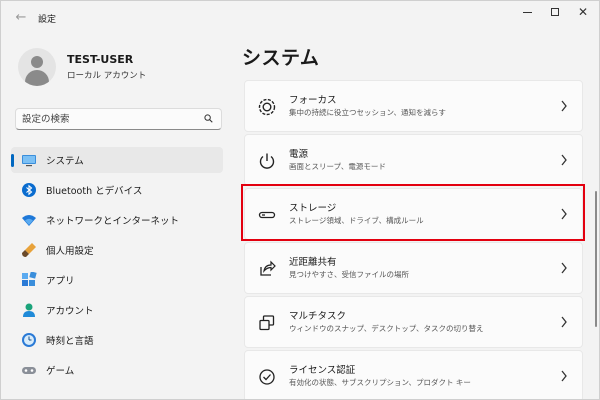 The image size is (600, 400). What do you see at coordinates (413, 374) in the screenshot?
I see `settings-card-activation: ライセンス認証 有効化の状態、サブスクリプション、プロダクト キー` at bounding box center [413, 374].